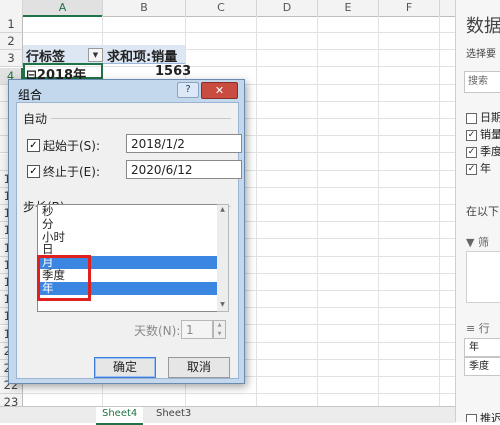 Image resolution: width=500 pixels, height=425 pixels. I want to click on row-header: 1, so click(11, 24).